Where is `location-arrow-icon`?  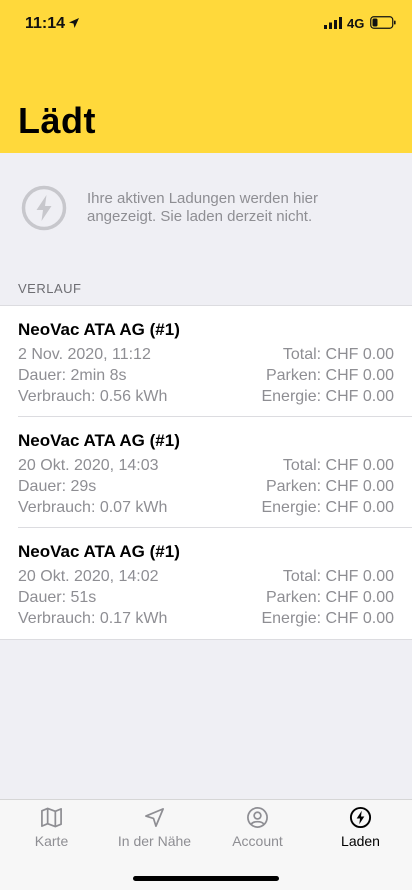
location-arrow-icon is located at coordinates (74, 23).